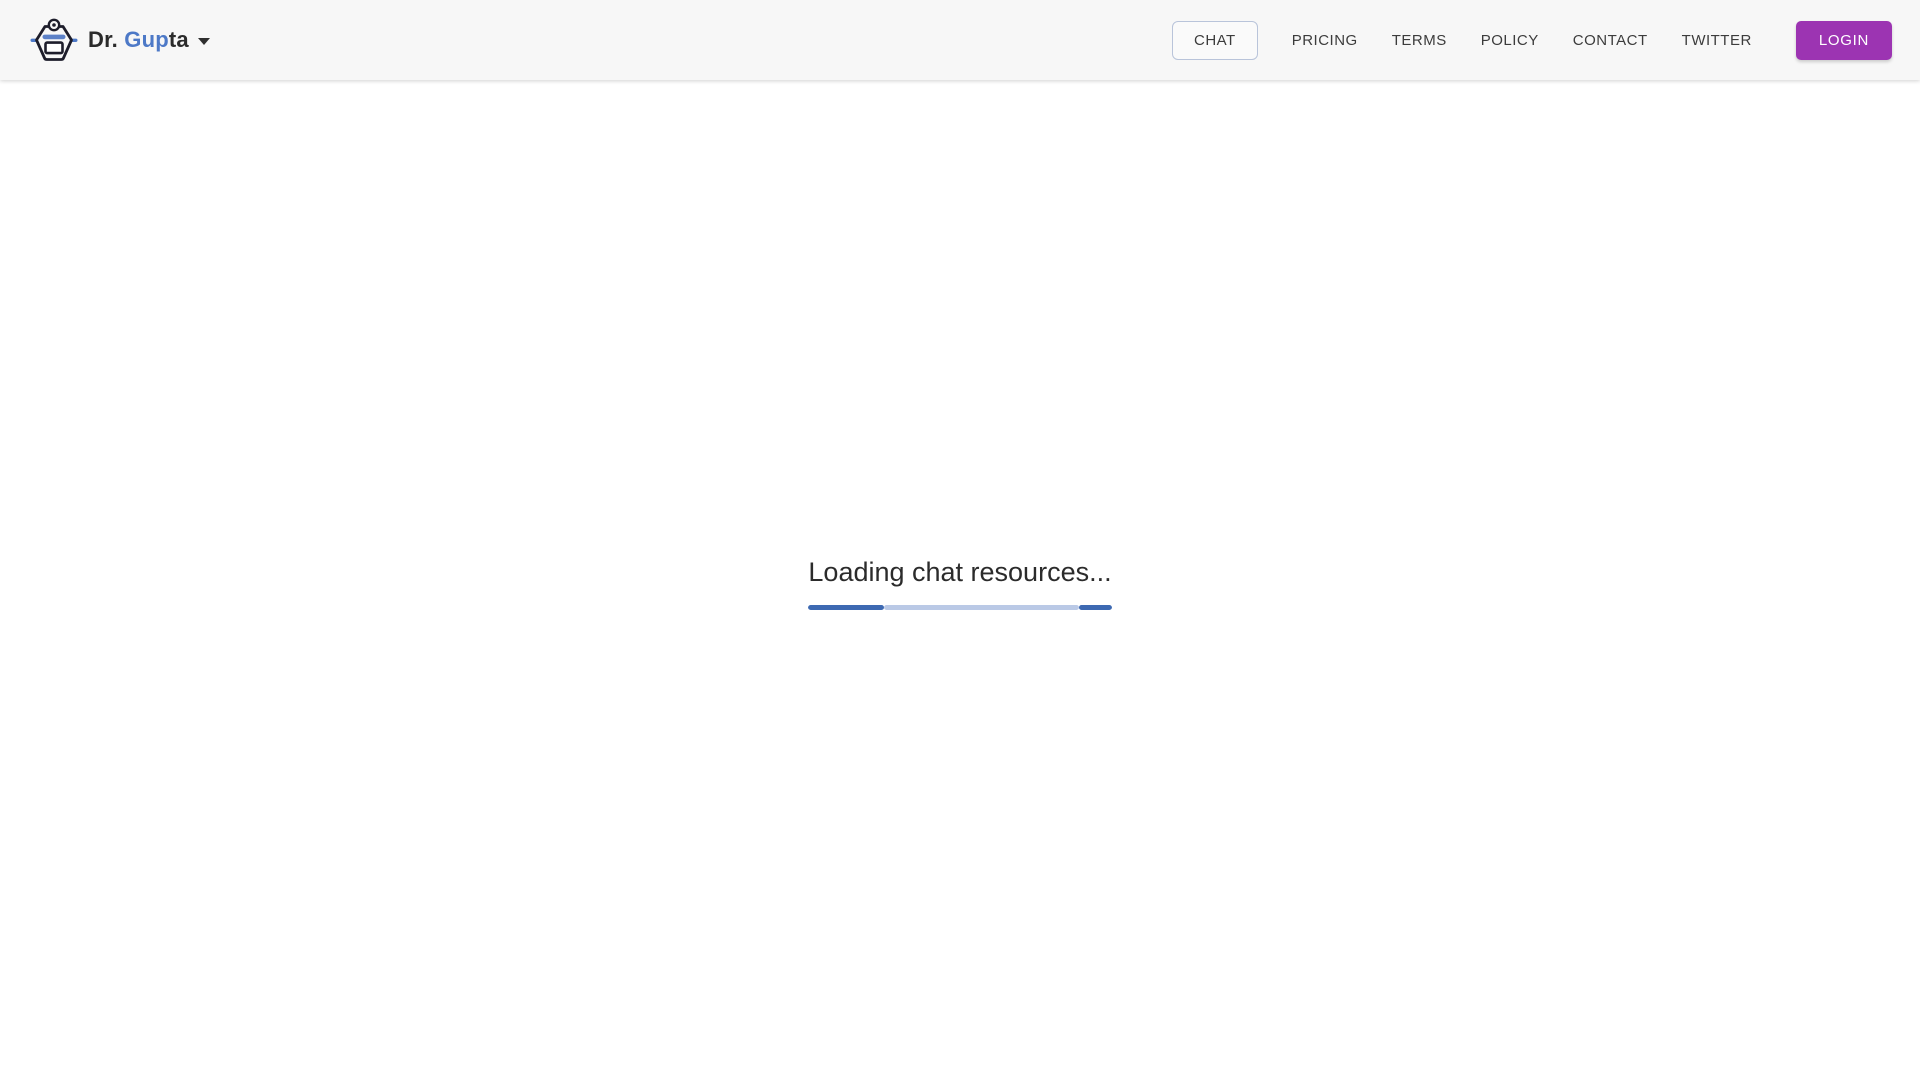 The height and width of the screenshot is (1080, 1920). What do you see at coordinates (203, 41) in the screenshot?
I see `caret-down-icon` at bounding box center [203, 41].